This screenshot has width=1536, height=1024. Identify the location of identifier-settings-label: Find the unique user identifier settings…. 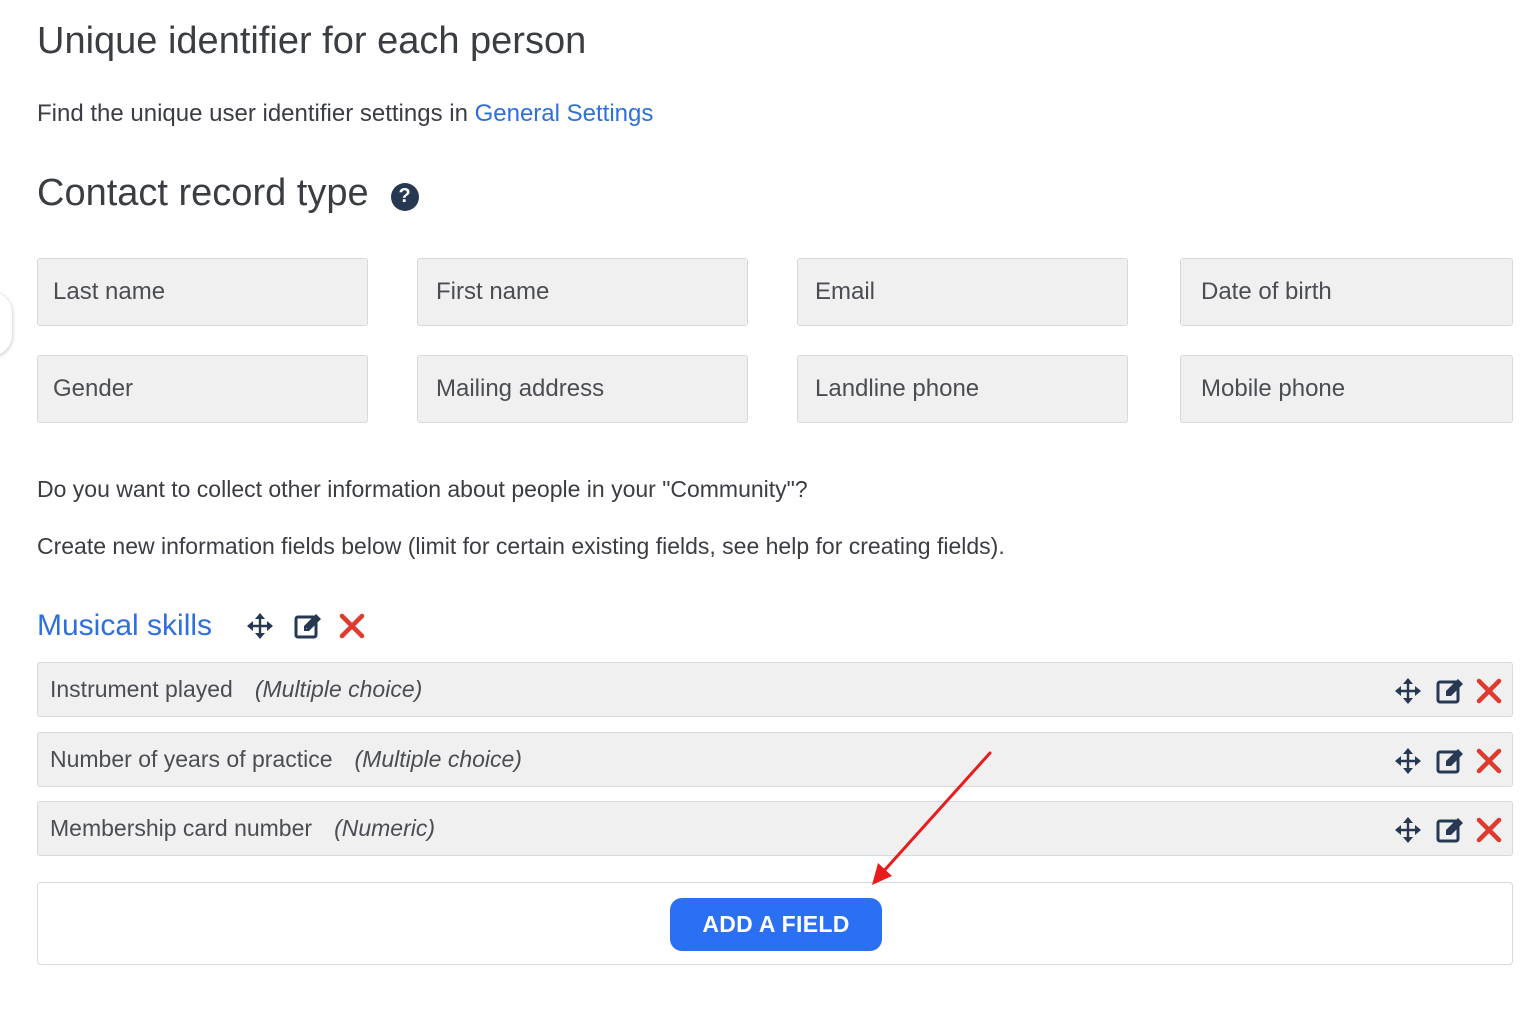
(256, 113).